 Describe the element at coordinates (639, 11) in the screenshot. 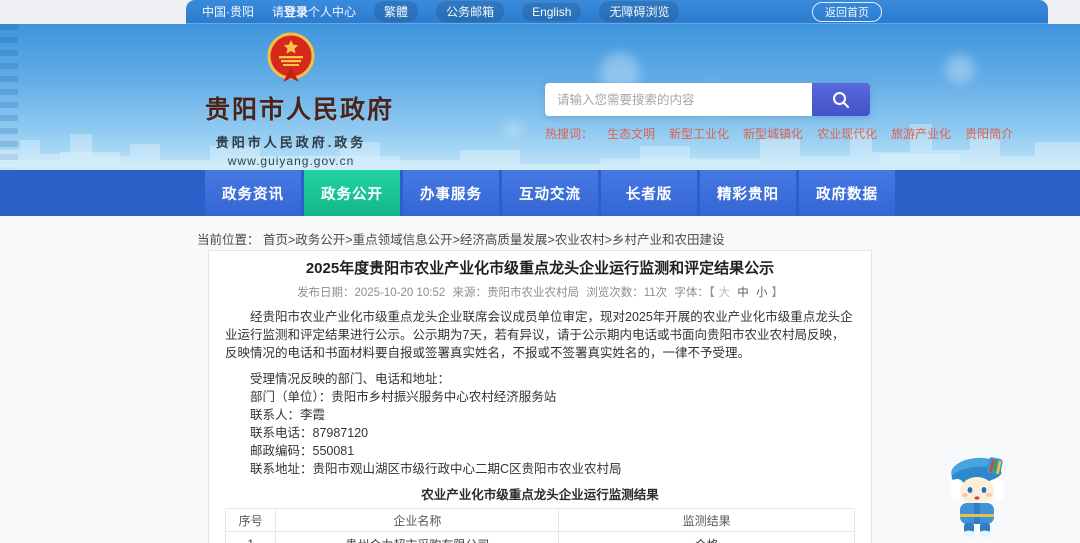

I see `accessibility-link: 无障碍浏览` at that location.